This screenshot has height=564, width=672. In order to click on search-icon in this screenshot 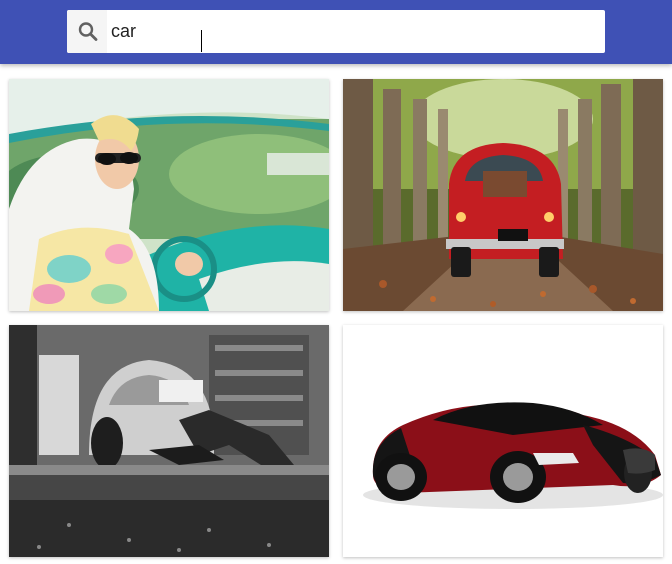, I will do `click(88, 31)`.